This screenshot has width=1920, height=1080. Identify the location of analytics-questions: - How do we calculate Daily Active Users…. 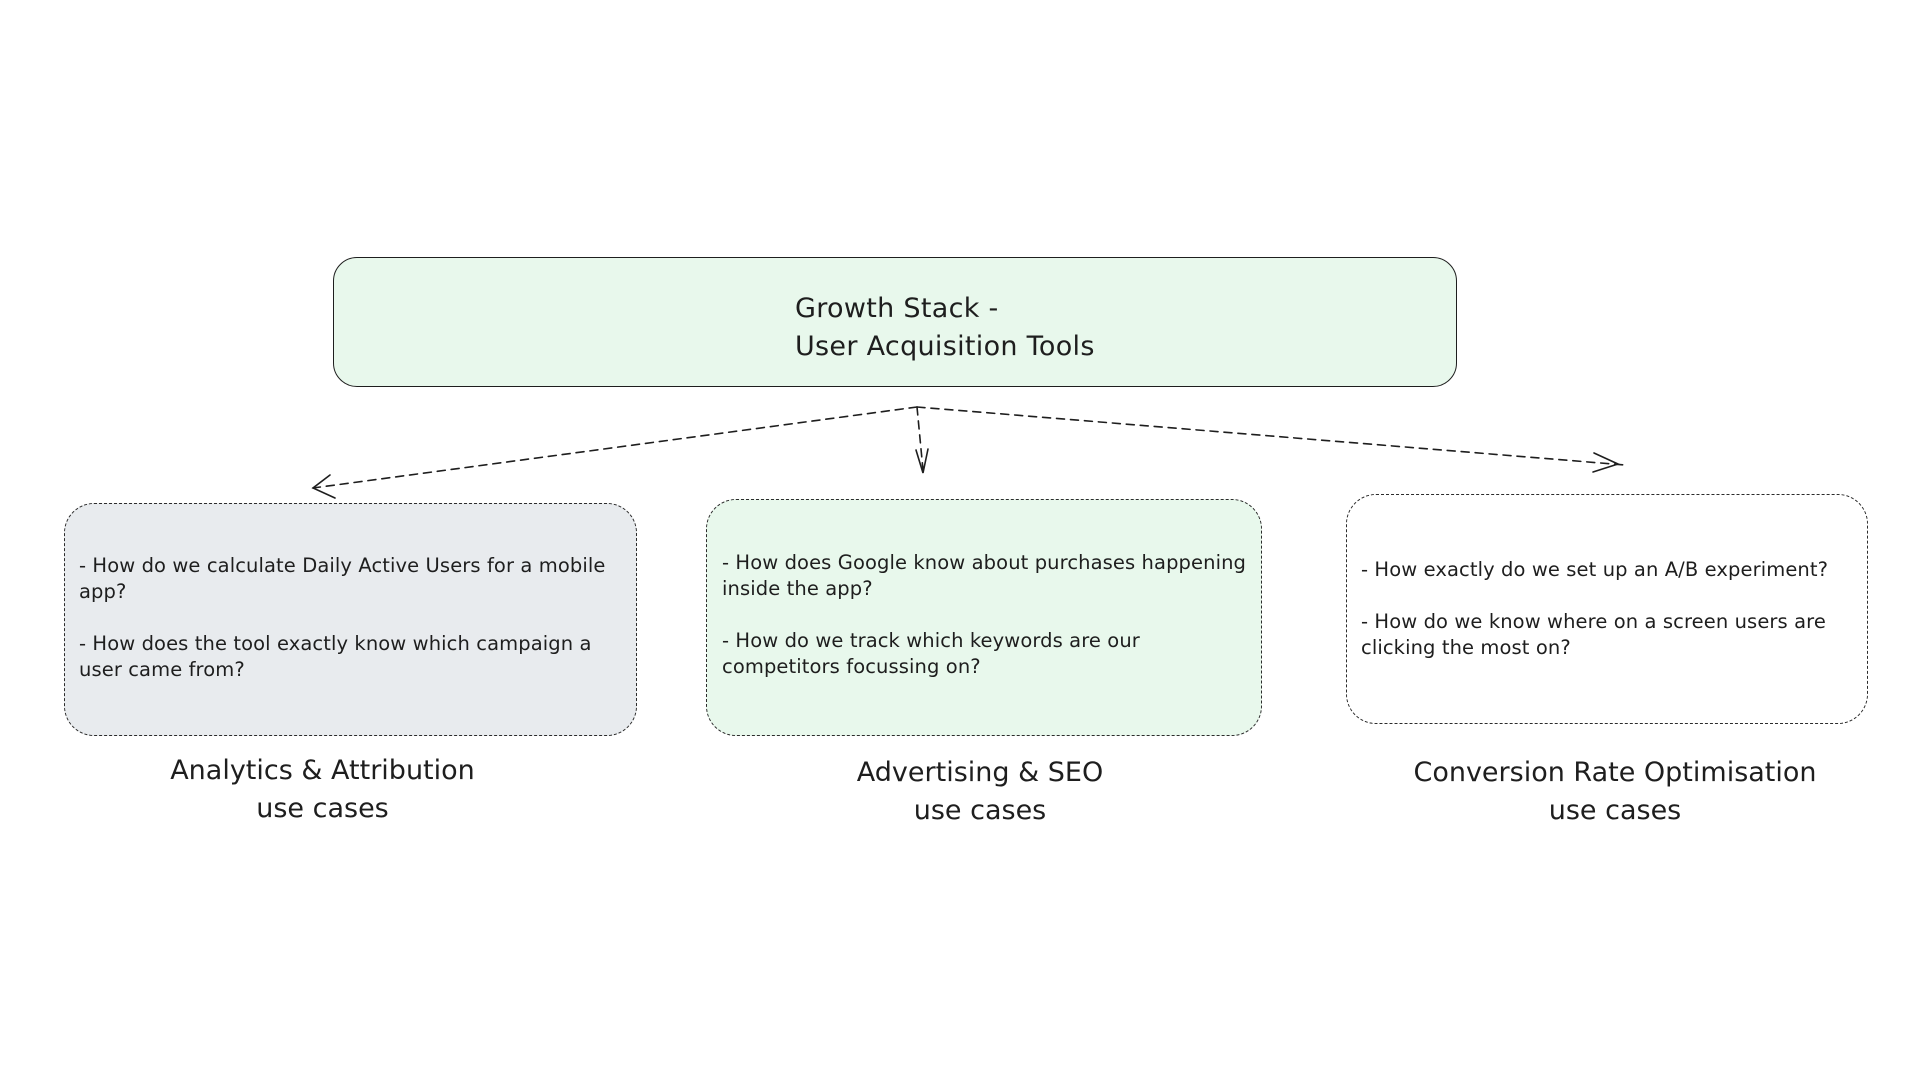
(351, 631).